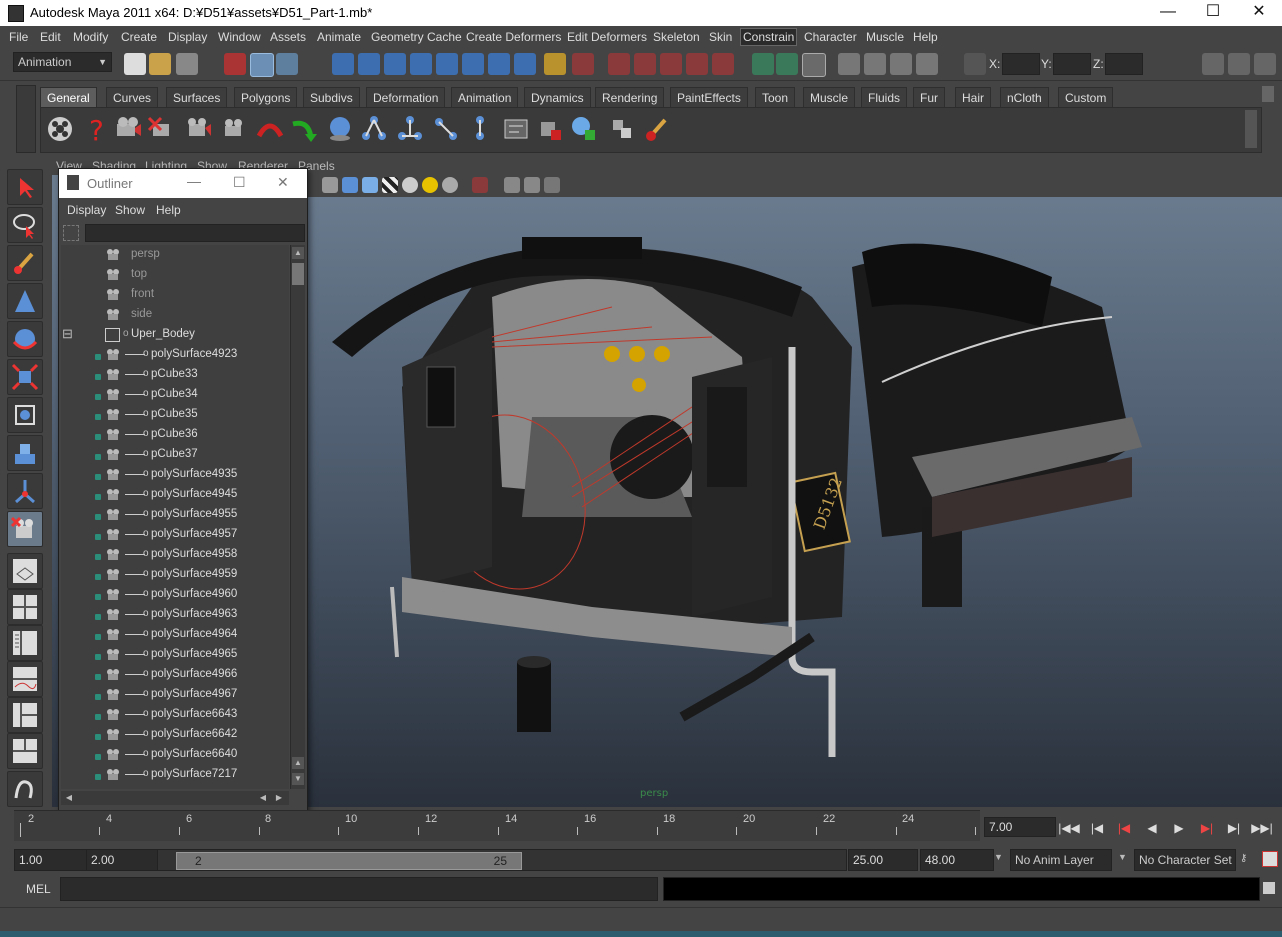 This screenshot has height=937, width=1282. What do you see at coordinates (175, 535) in the screenshot?
I see `outliner-mesh-row: o polySurface4957` at bounding box center [175, 535].